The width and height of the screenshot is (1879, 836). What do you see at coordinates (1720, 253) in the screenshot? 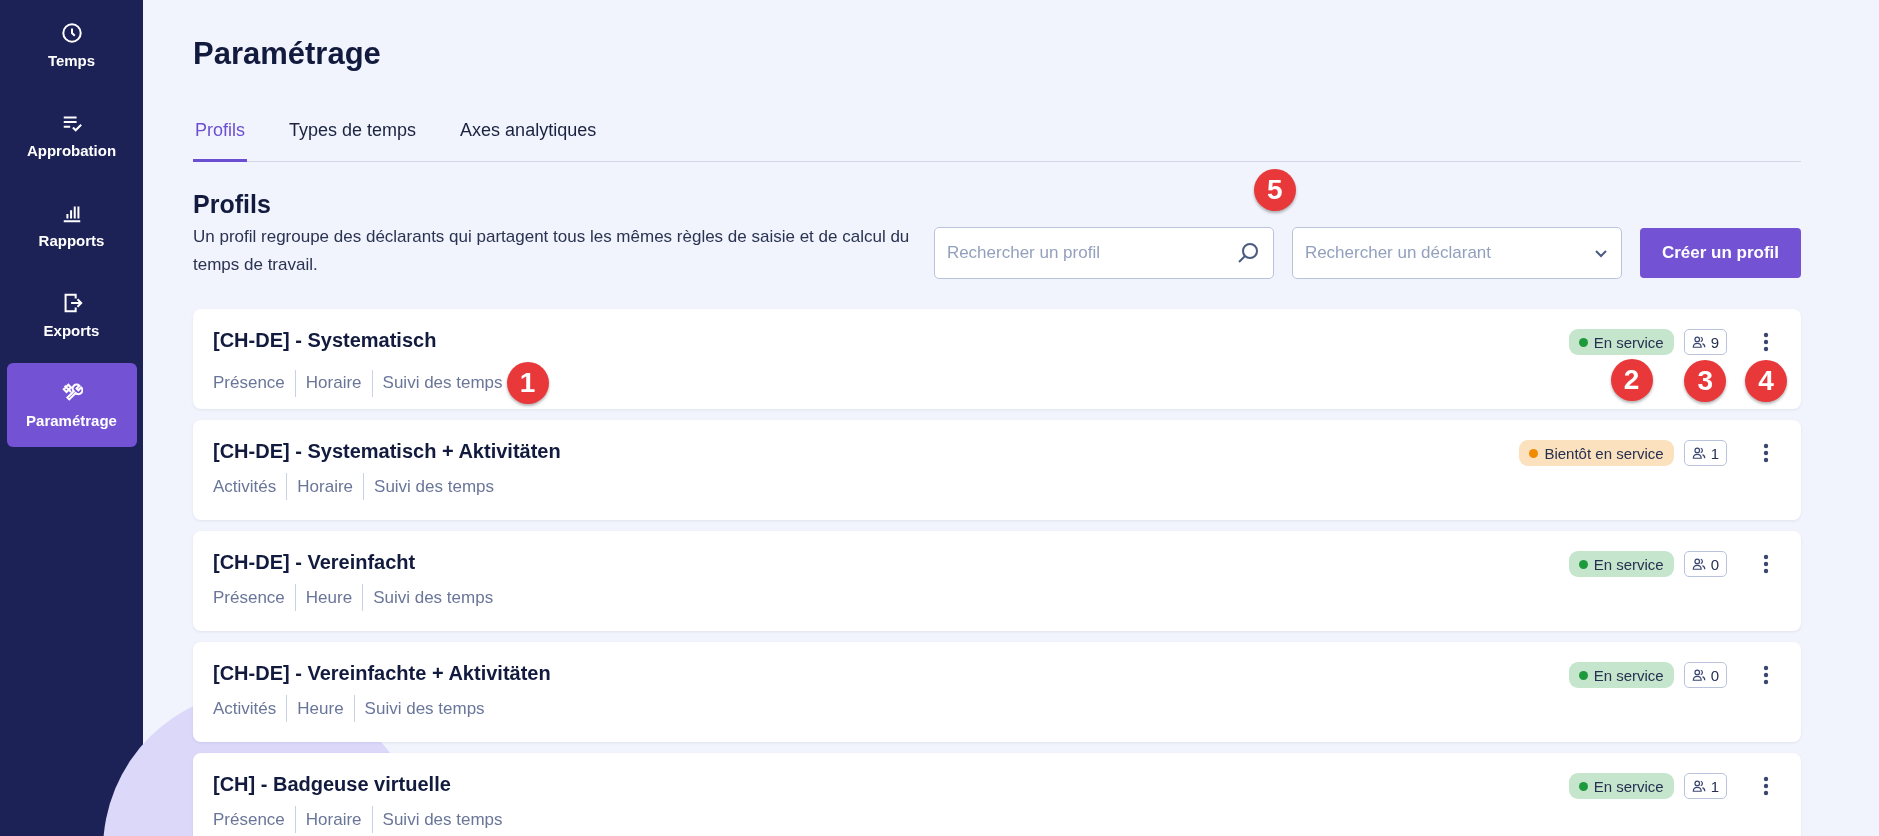
I see `create-profile-button: Créer un profil` at bounding box center [1720, 253].